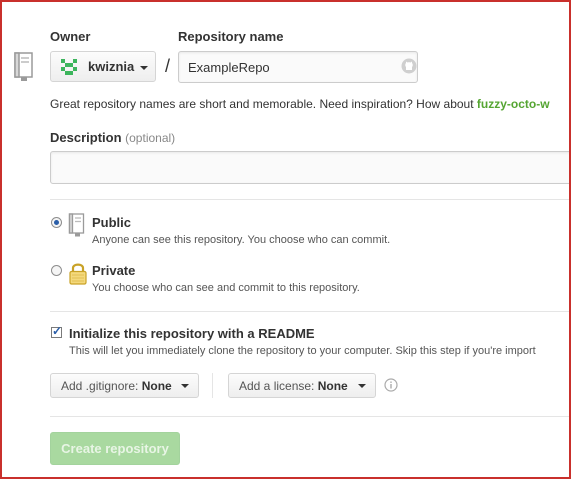 The image size is (571, 479). I want to click on owner-name: kwiznia, so click(111, 66).